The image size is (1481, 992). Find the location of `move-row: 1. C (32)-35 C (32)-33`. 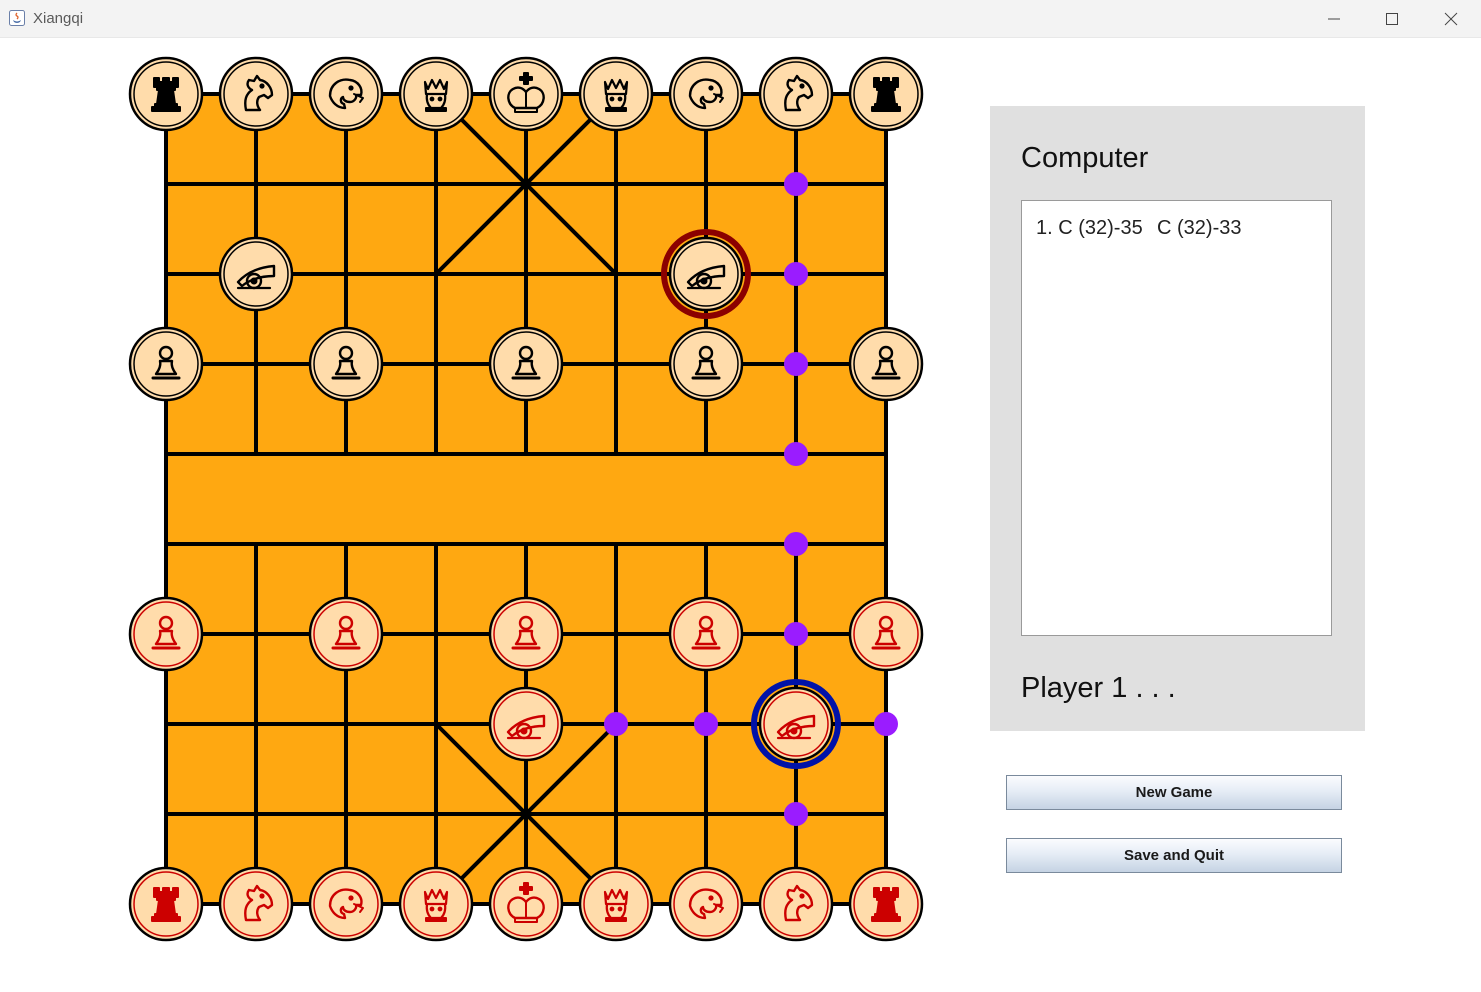

move-row: 1. C (32)-35 C (32)-33 is located at coordinates (1138, 228).